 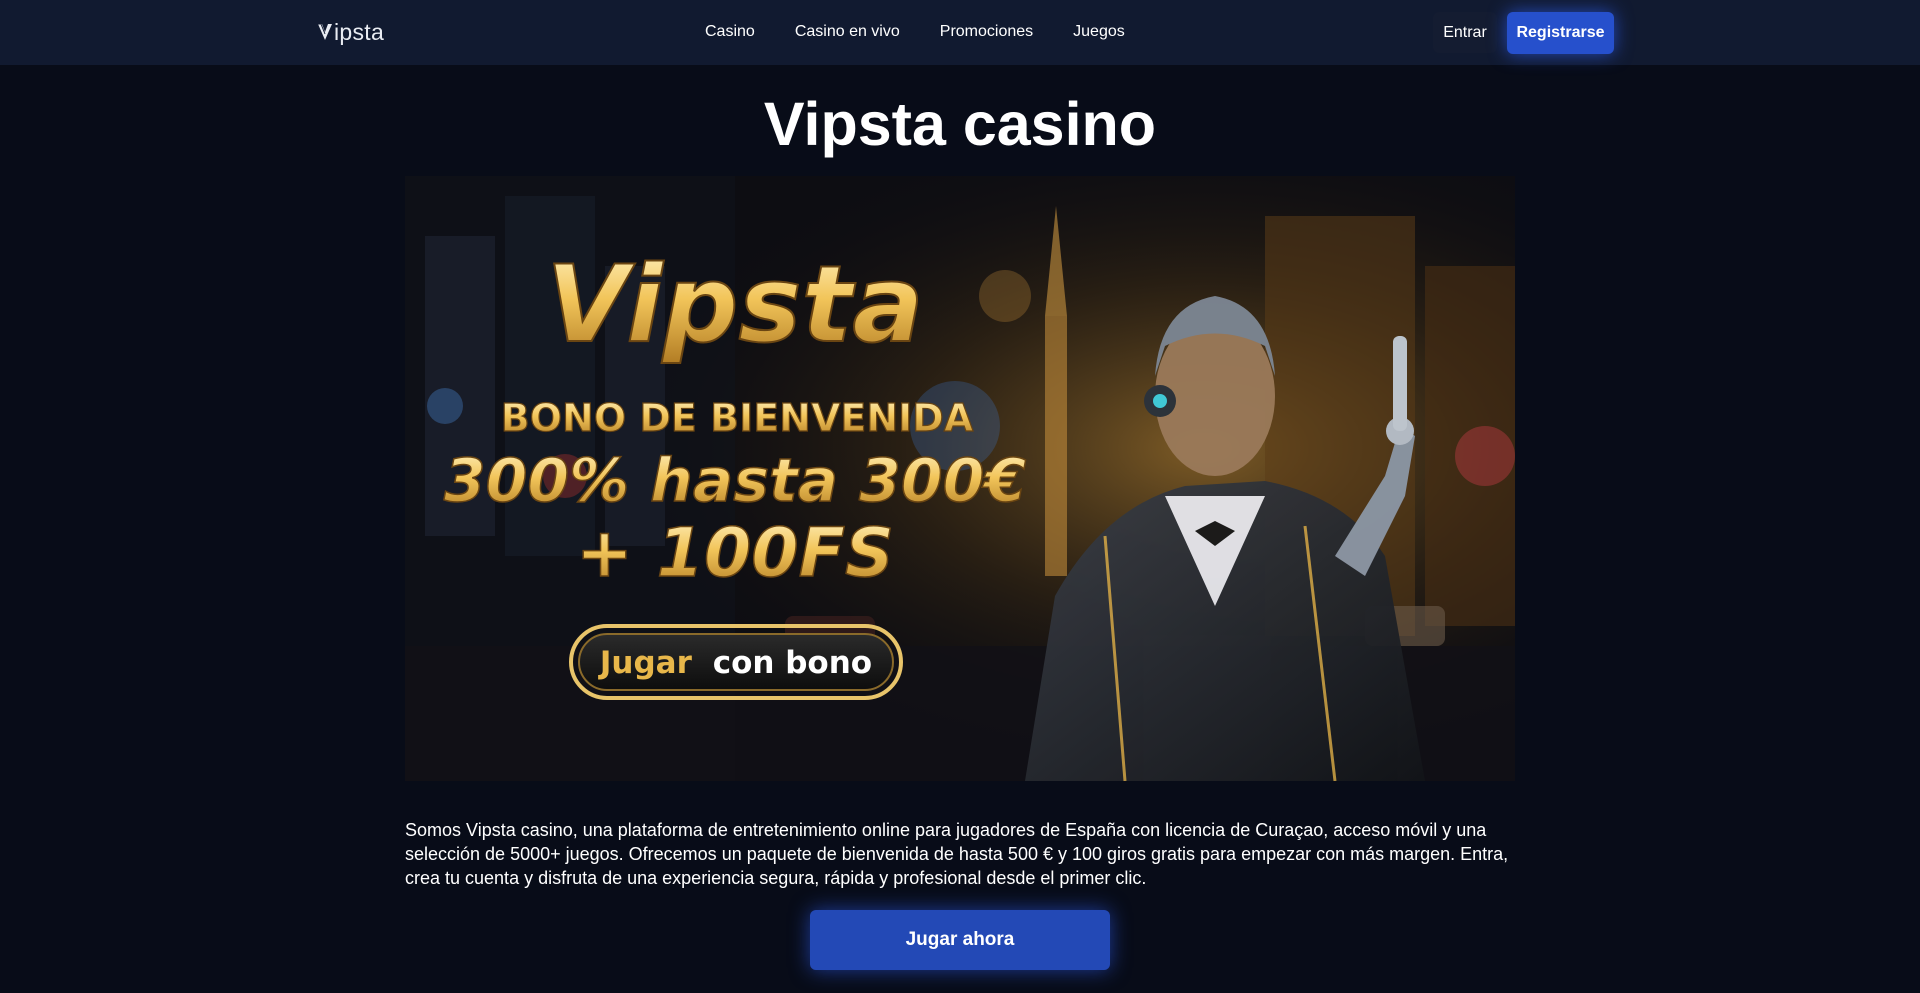 I want to click on play-now-button: Jugar ahora, so click(x=960, y=940).